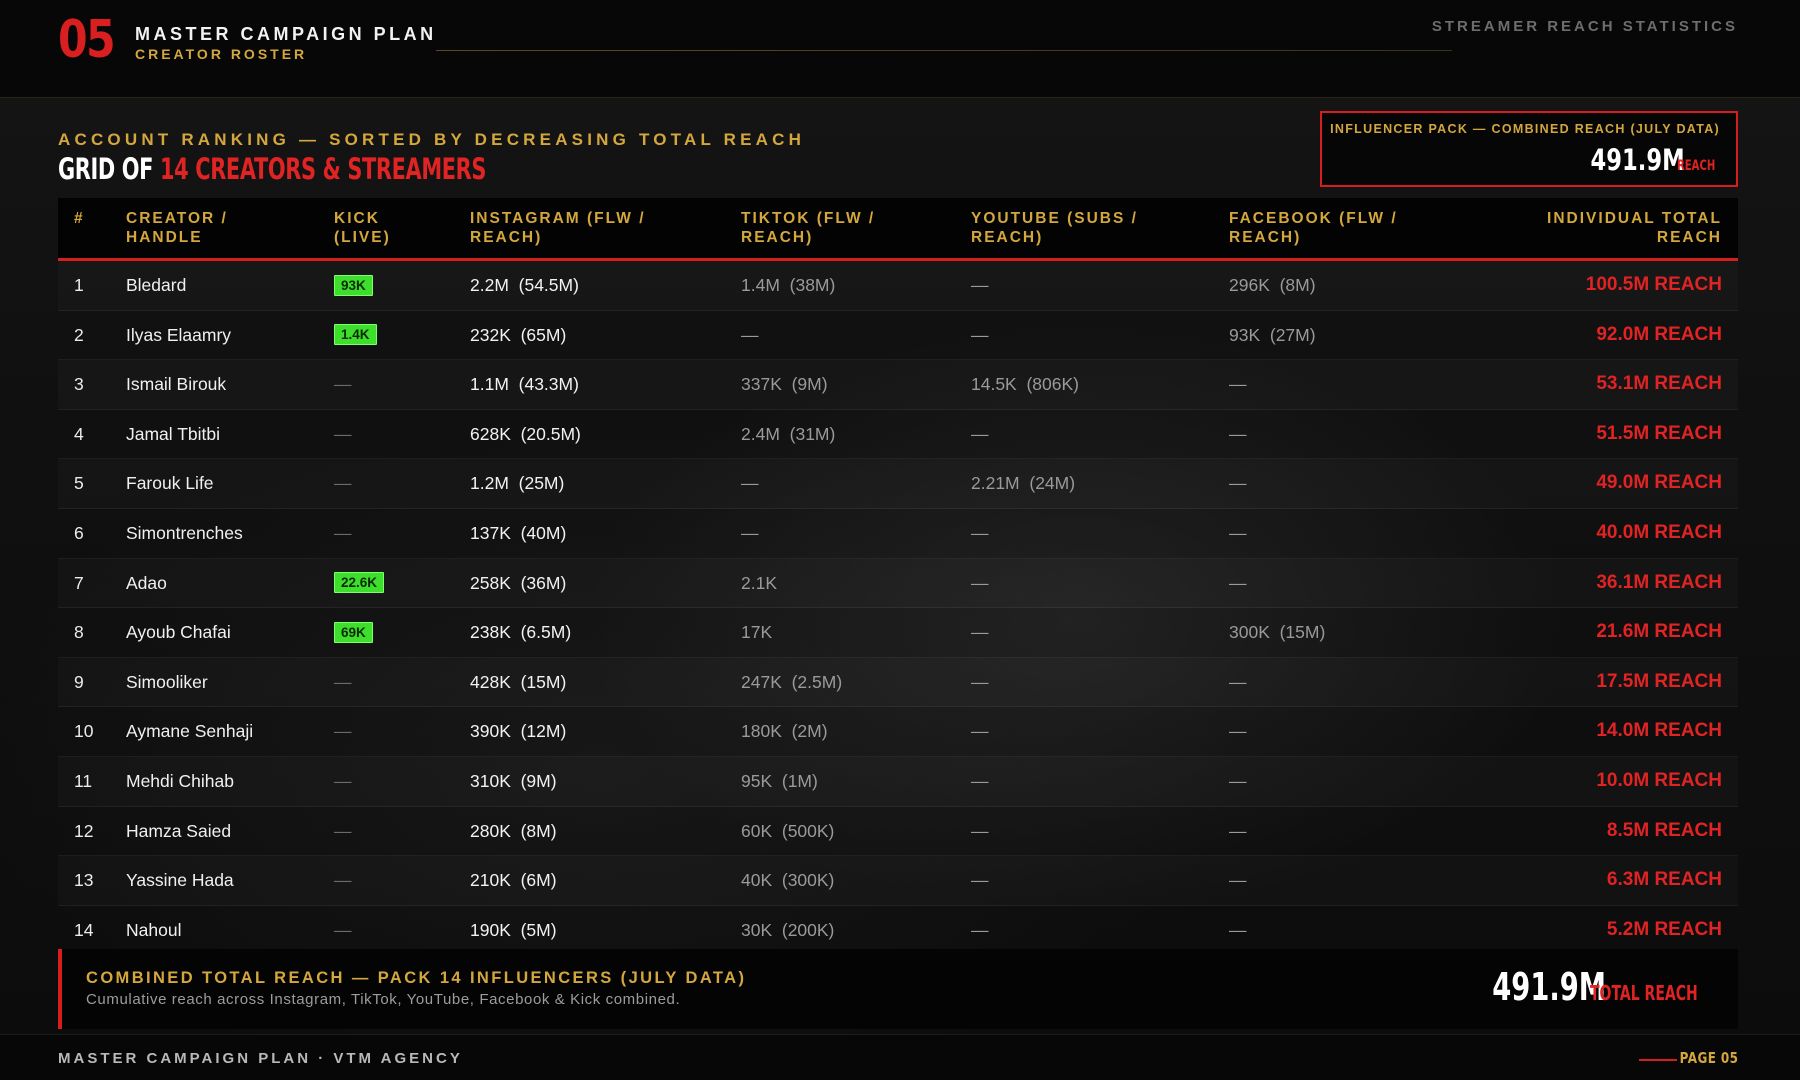 The width and height of the screenshot is (1800, 1080). What do you see at coordinates (1277, 632) in the screenshot?
I see `facebook-cell: 300K (15M)` at bounding box center [1277, 632].